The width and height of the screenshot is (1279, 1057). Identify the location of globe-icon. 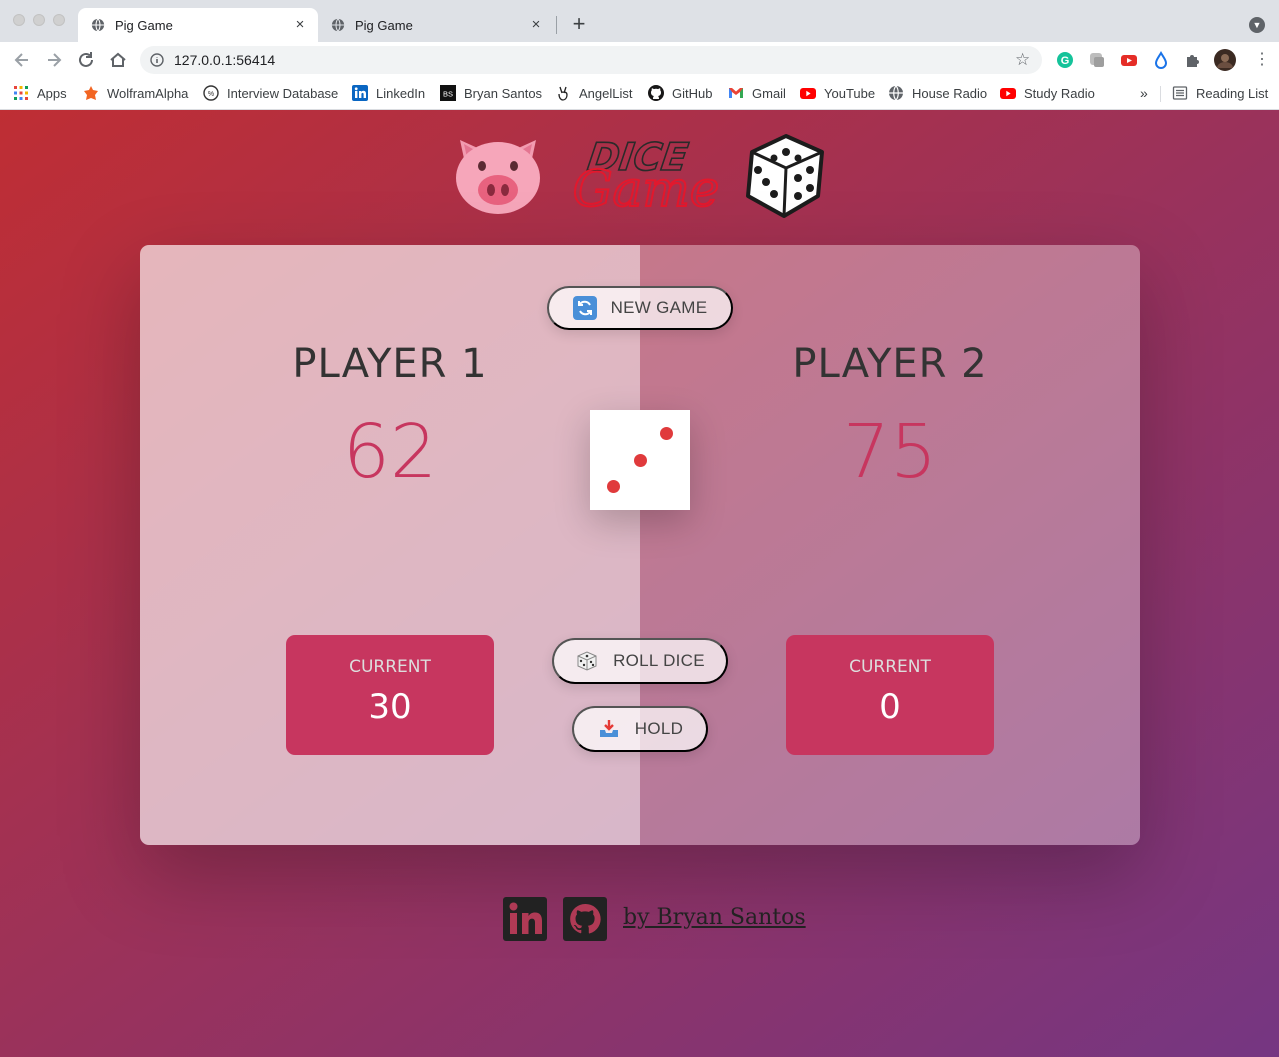
(896, 93).